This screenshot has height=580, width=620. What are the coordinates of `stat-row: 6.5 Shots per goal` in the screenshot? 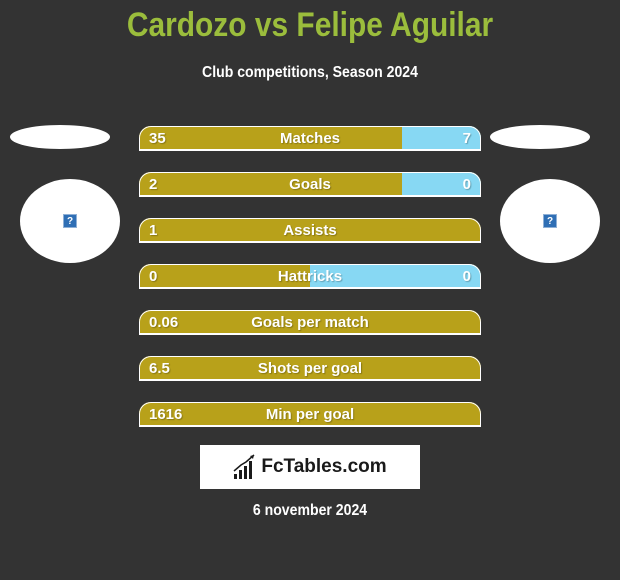 It's located at (310, 368).